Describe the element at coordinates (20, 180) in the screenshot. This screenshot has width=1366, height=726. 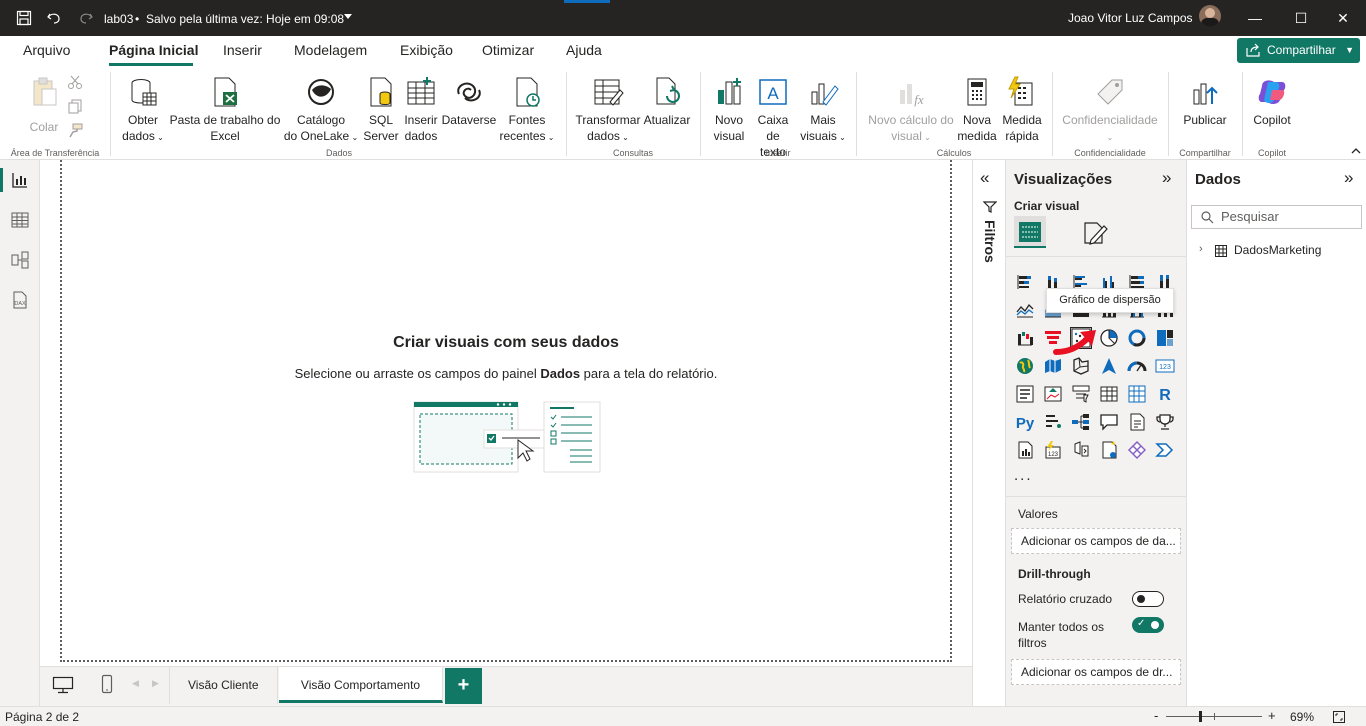
I see `report-view-icon` at that location.